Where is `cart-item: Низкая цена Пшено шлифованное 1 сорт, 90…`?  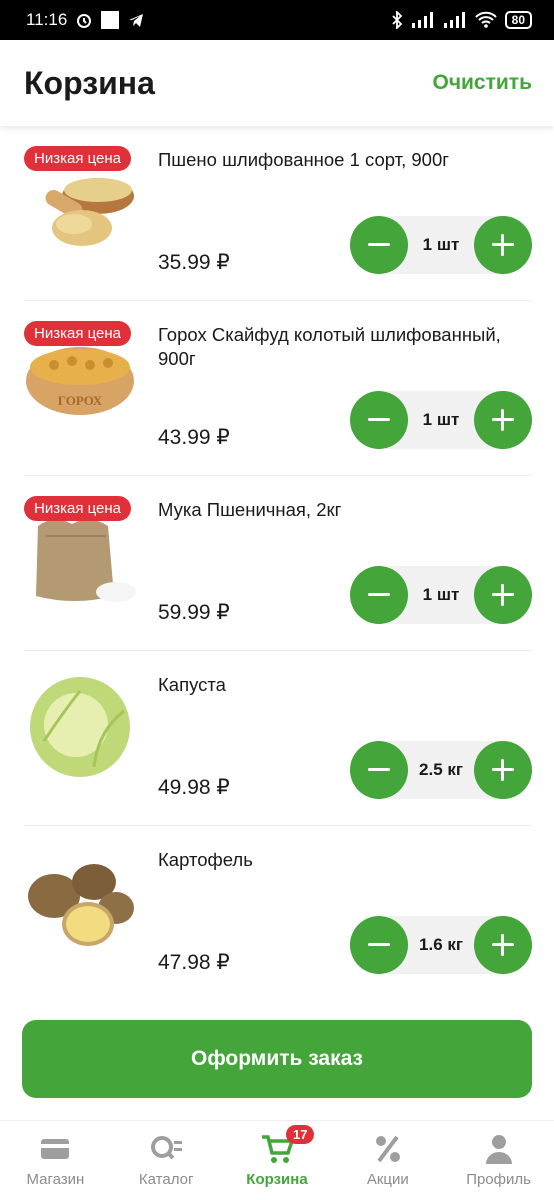
cart-item: Низкая цена Пшено шлифованное 1 сорт, 90… is located at coordinates (278, 213).